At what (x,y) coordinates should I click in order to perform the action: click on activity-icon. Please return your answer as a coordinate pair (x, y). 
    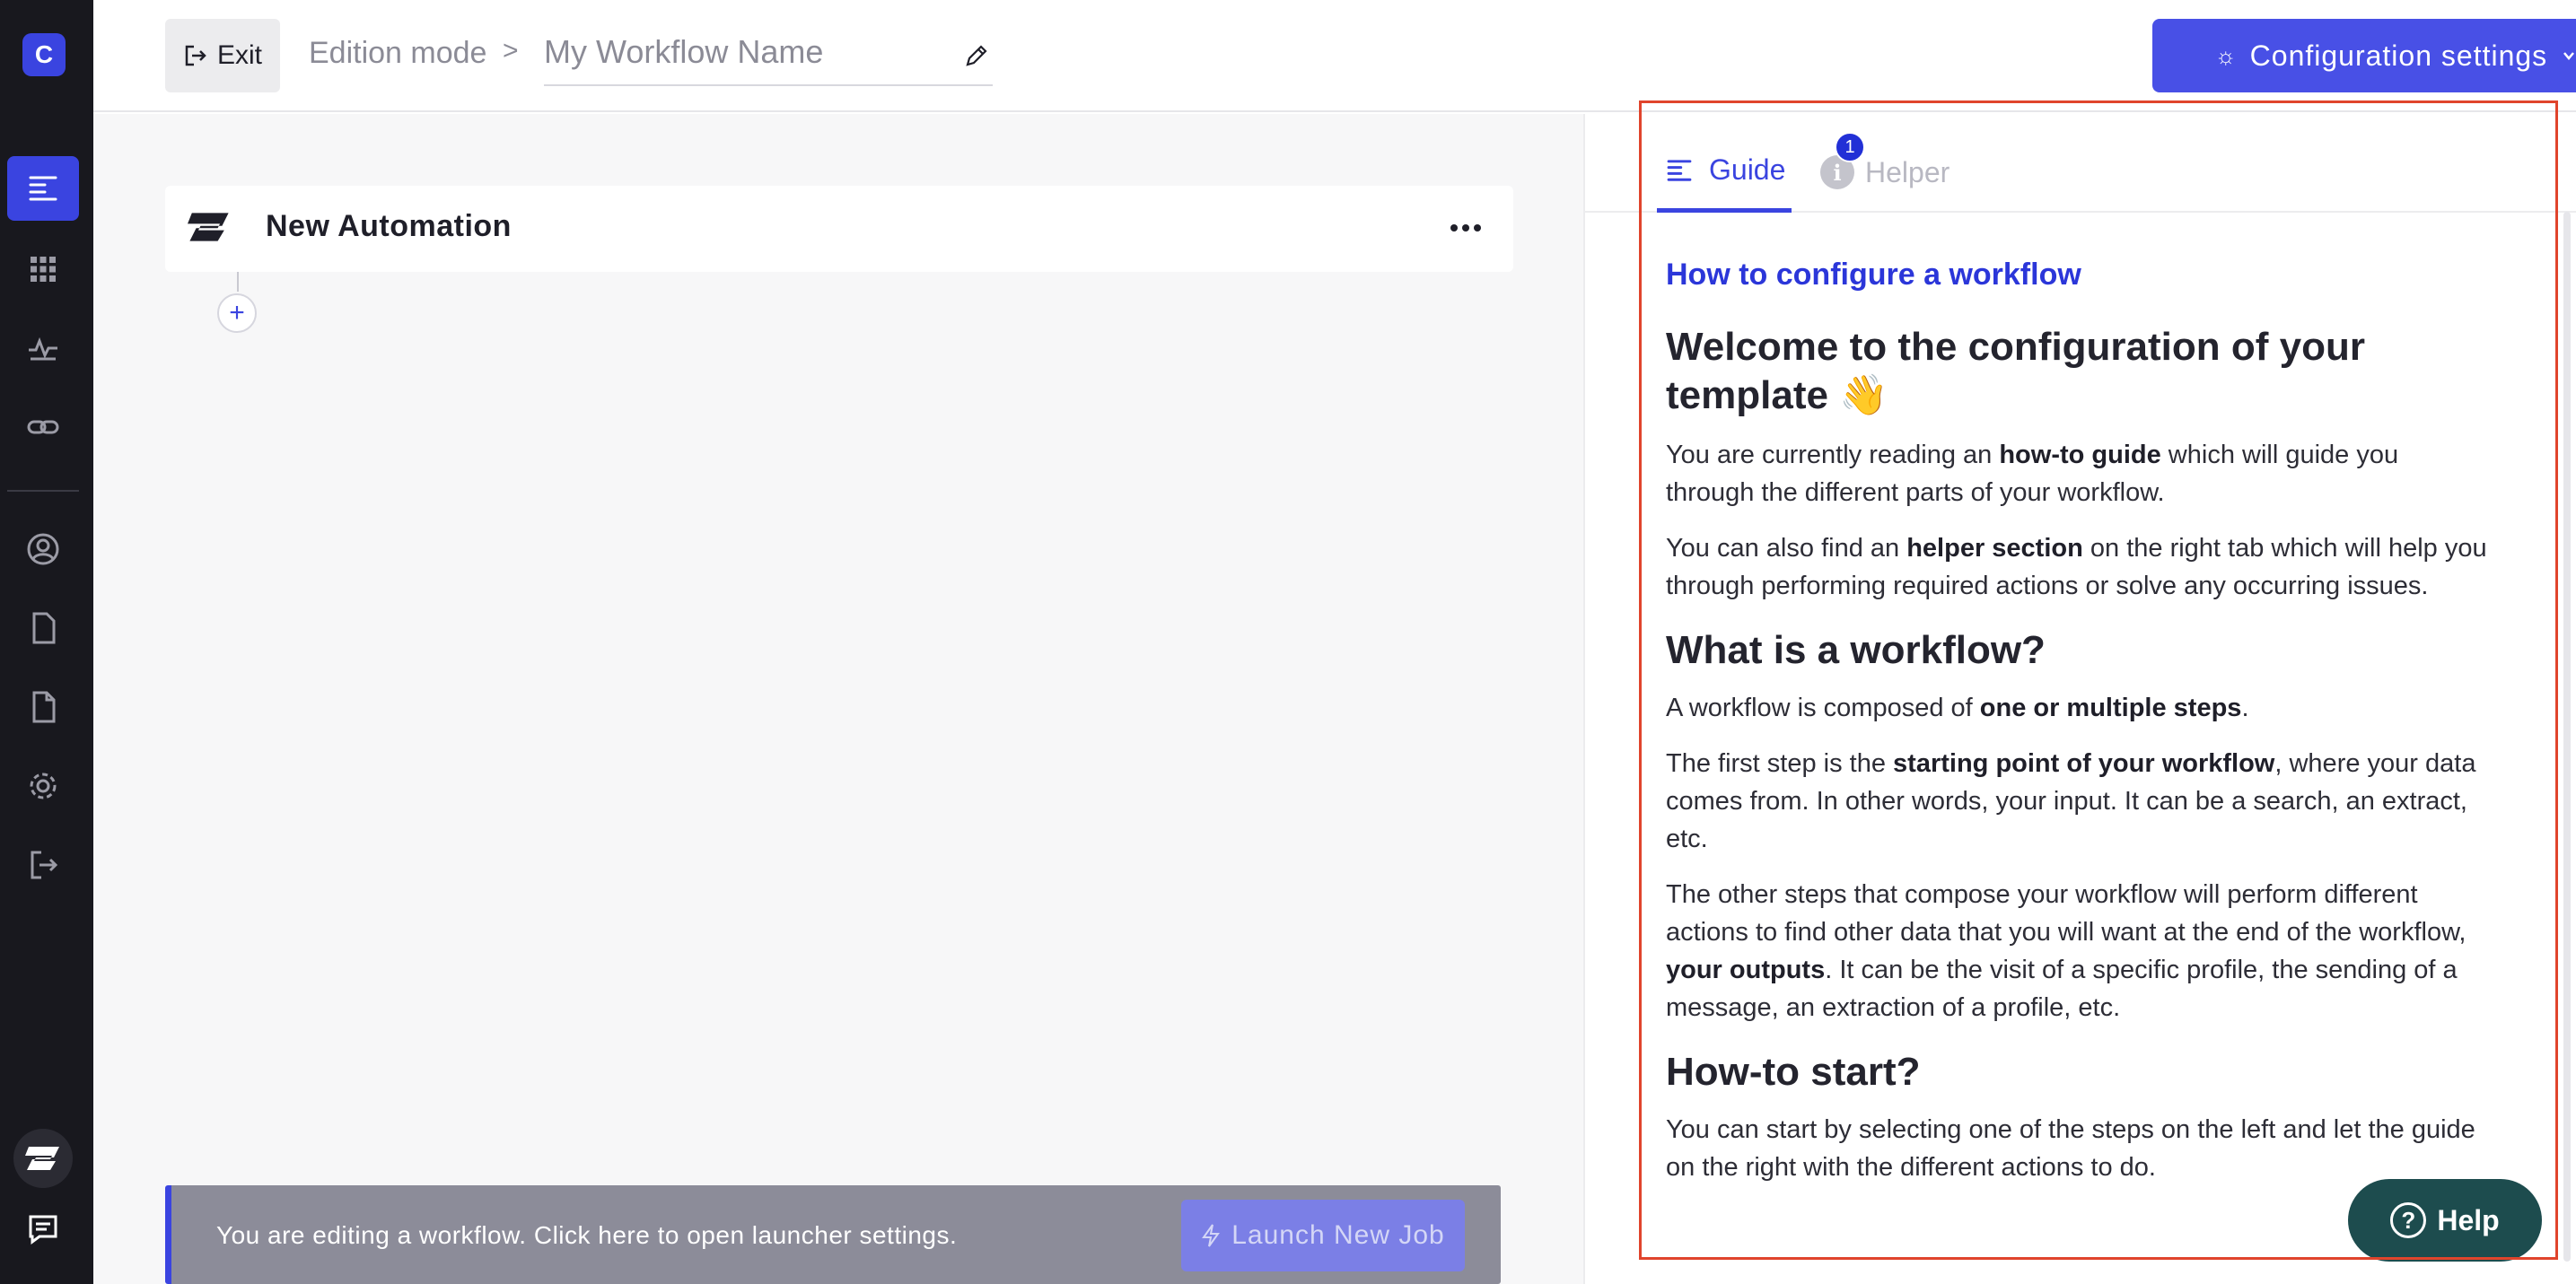
    Looking at the image, I should click on (43, 348).